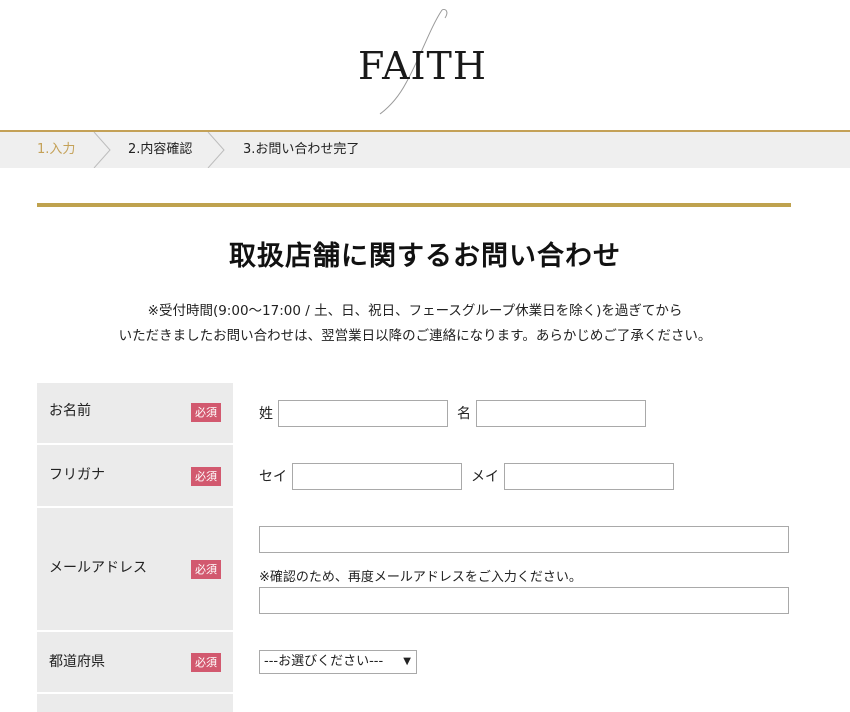 Image resolution: width=850 pixels, height=712 pixels. Describe the element at coordinates (425, 149) in the screenshot. I see `progress-steps: 1.入力 2.内容確認 3.お問い合わせ完了` at that location.